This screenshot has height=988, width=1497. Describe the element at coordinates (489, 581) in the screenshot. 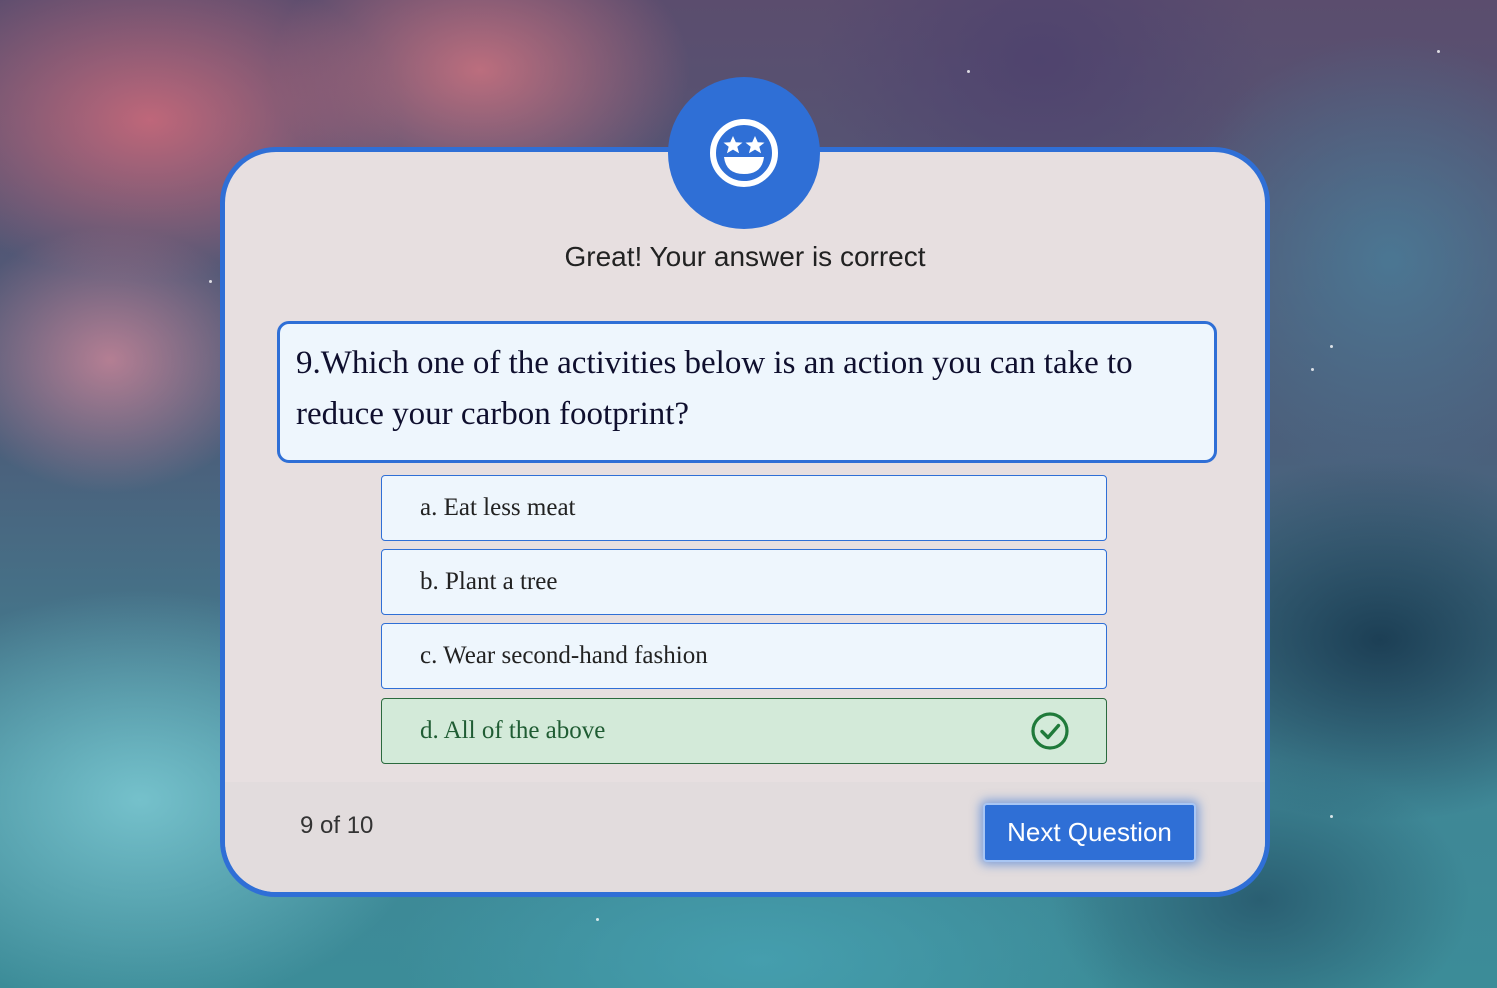

I see `option-label: b. Plant a tree` at that location.